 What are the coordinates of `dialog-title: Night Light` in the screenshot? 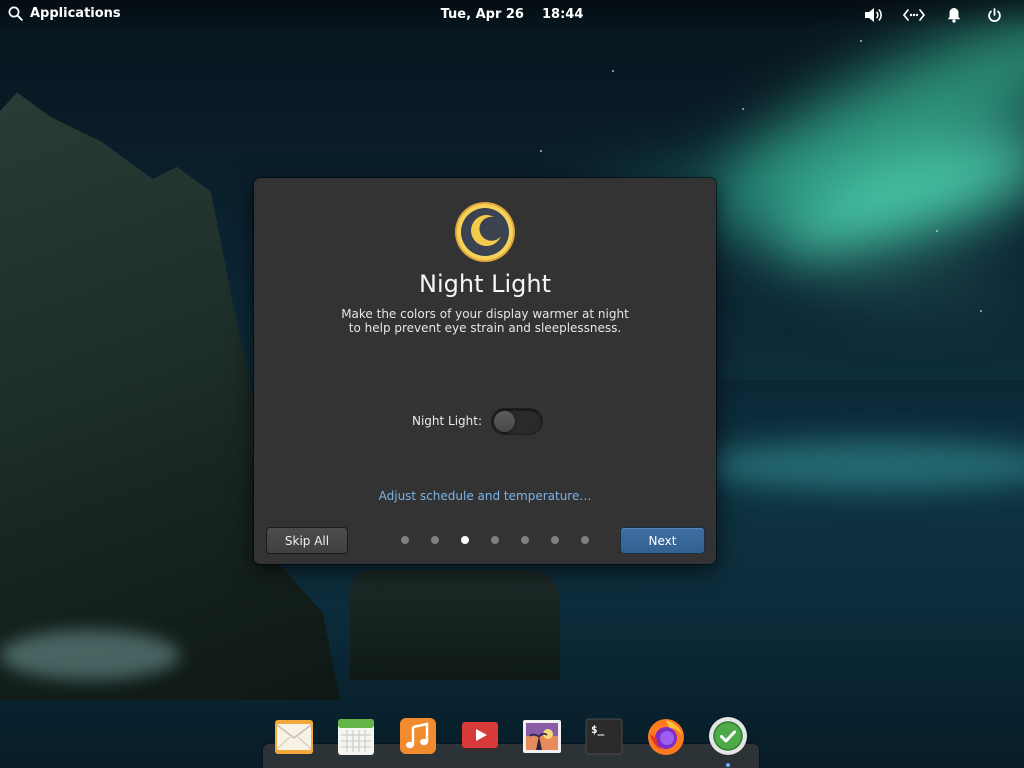 It's located at (485, 284).